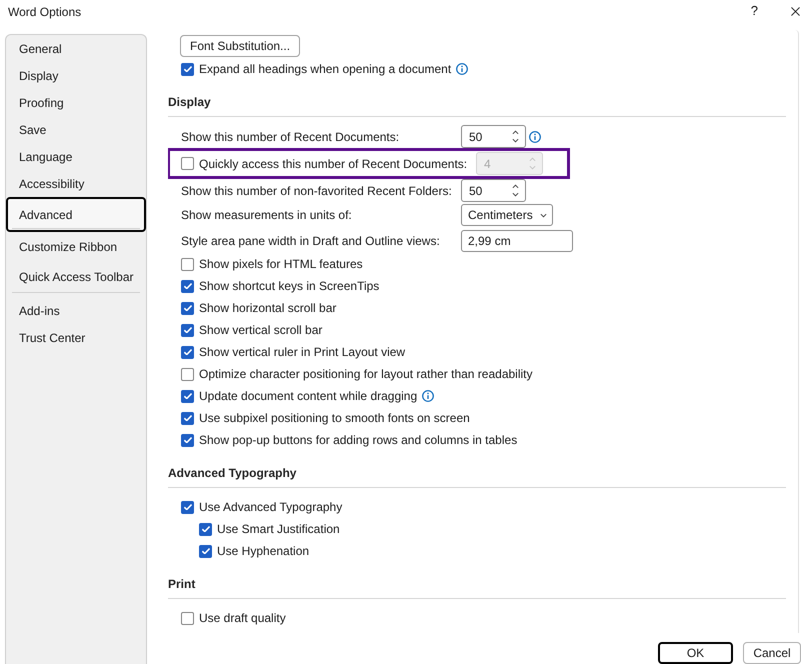 The image size is (801, 664). What do you see at coordinates (76, 75) in the screenshot?
I see `sidebar-item: Display` at bounding box center [76, 75].